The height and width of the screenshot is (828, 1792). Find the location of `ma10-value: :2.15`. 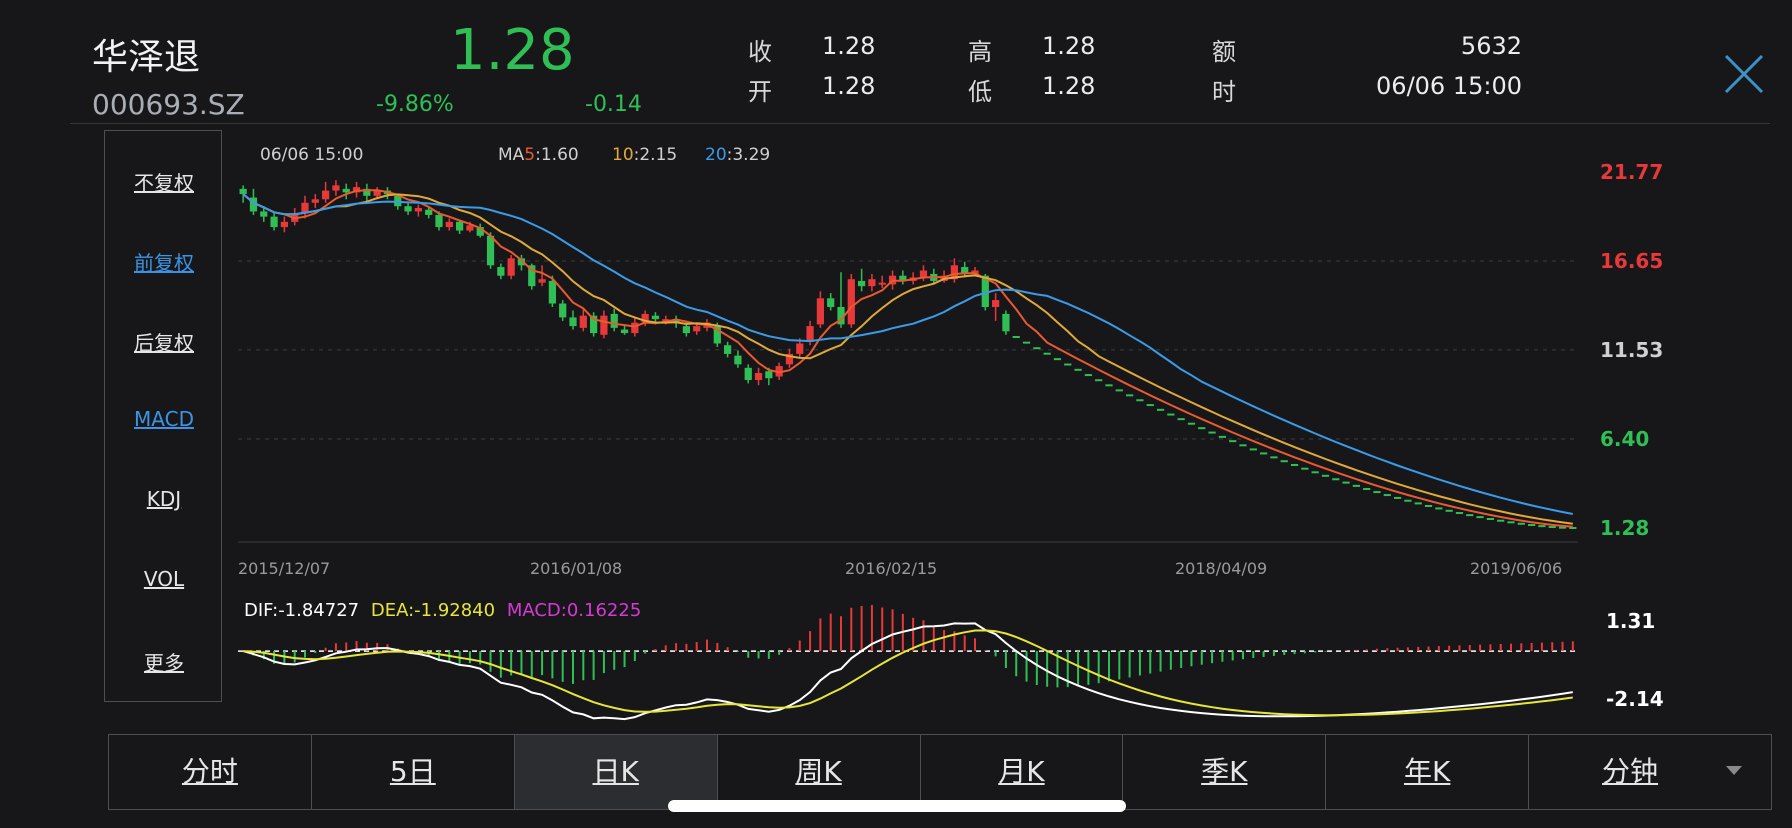

ma10-value: :2.15 is located at coordinates (656, 155).